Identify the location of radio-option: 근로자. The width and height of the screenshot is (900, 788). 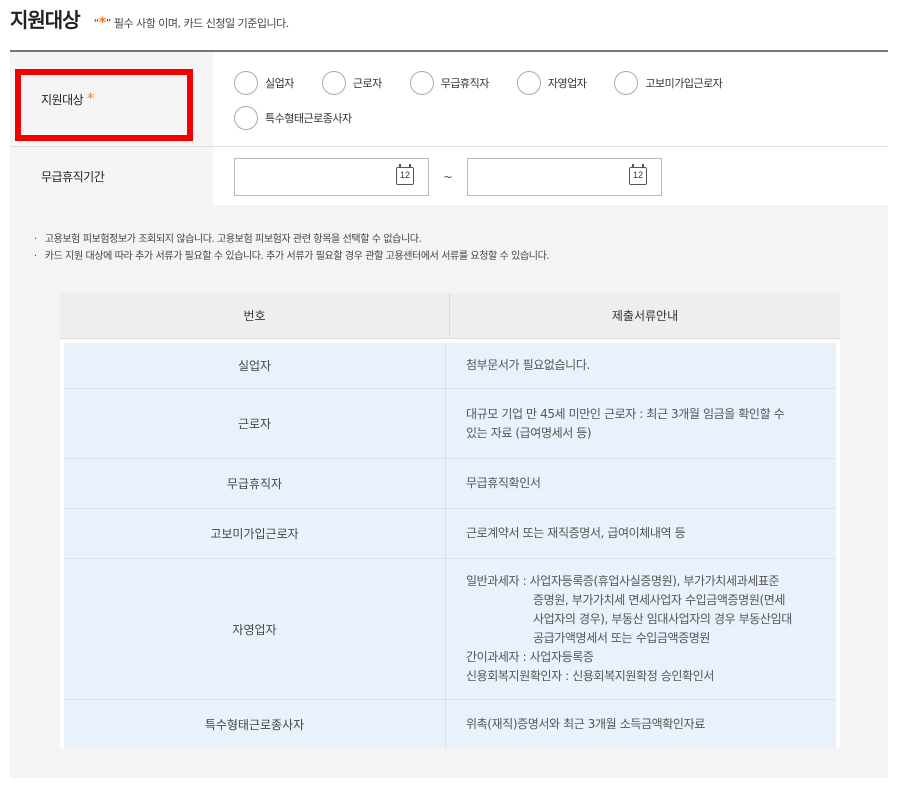
(351, 83).